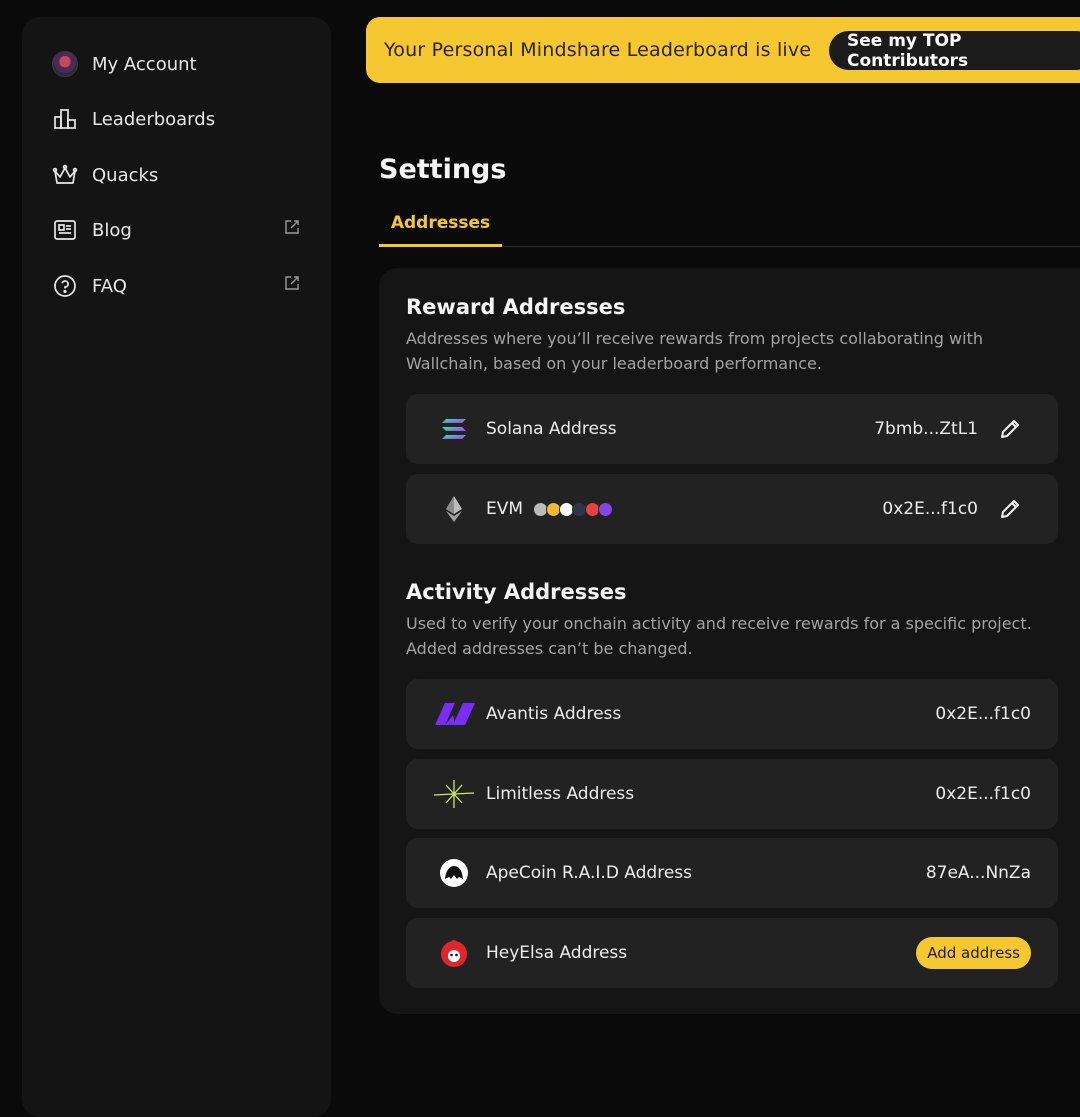  I want to click on reward-addresses-title: Reward Addresses, so click(516, 307).